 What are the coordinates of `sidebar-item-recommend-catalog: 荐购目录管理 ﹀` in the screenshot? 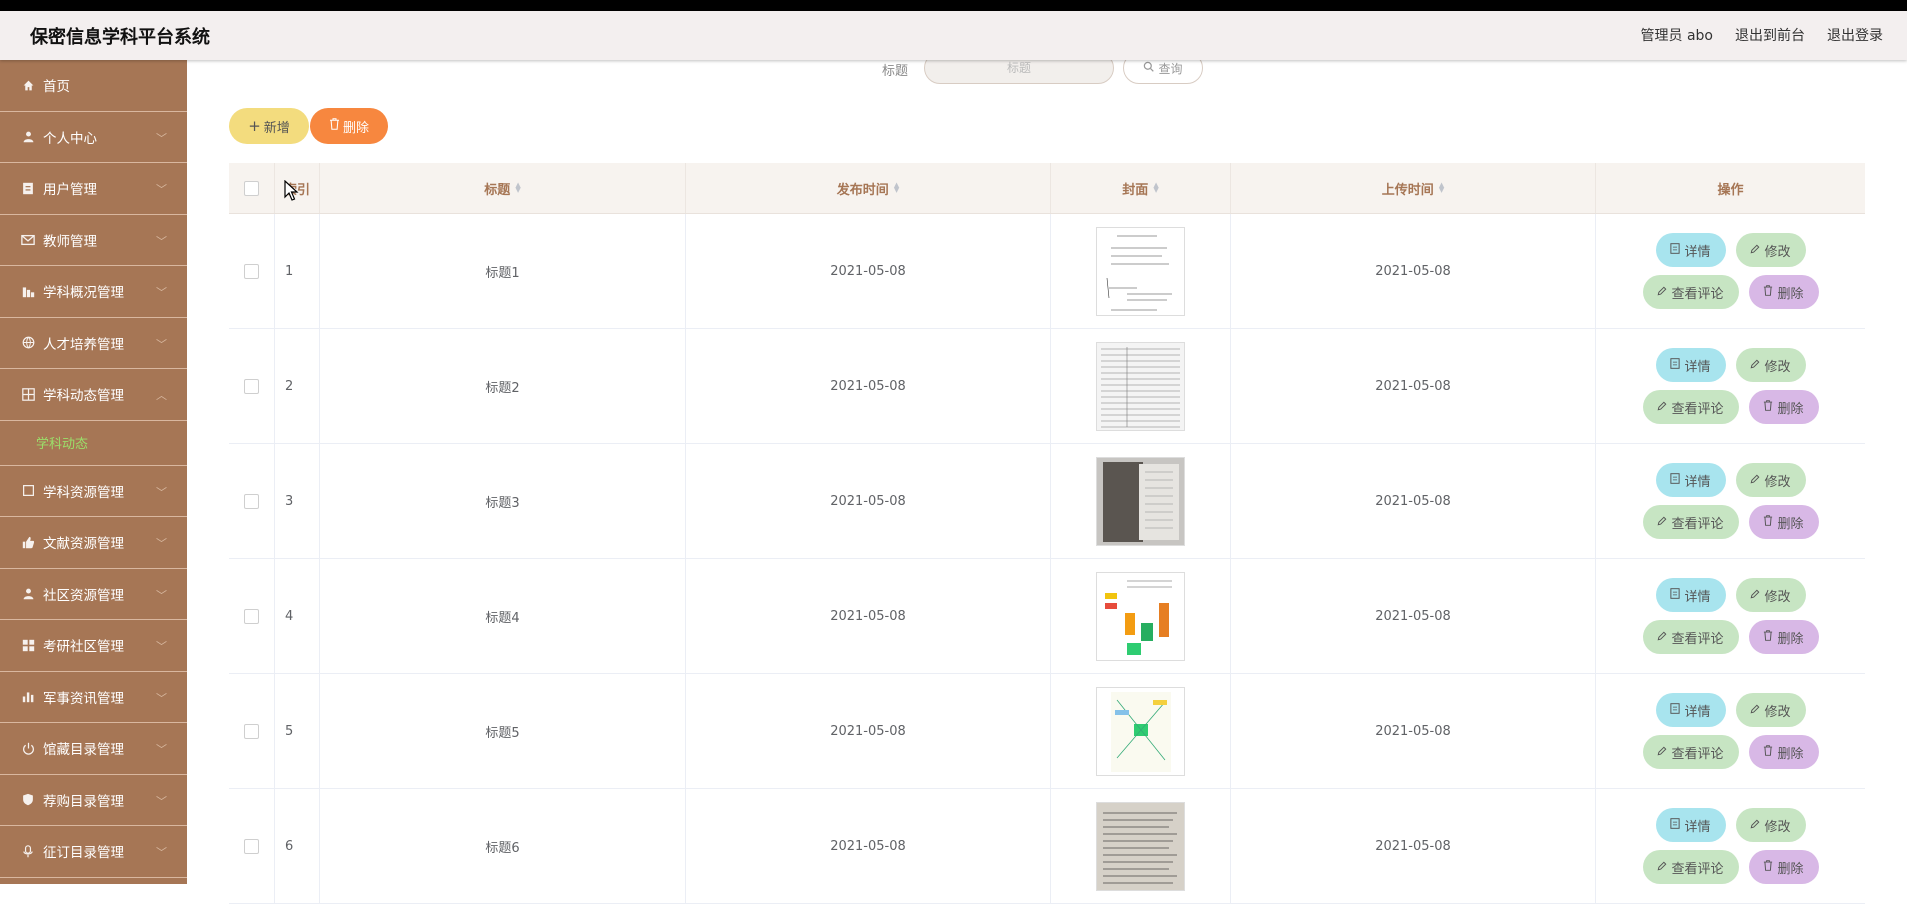 It's located at (93, 800).